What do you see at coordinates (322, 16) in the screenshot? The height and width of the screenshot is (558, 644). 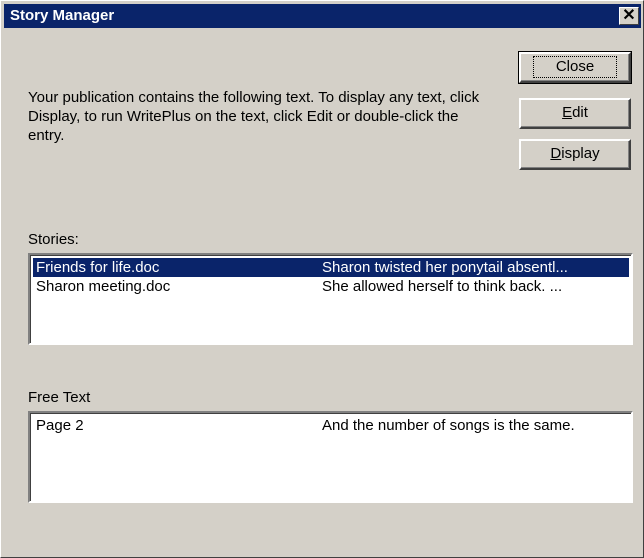 I see `title-bar: Story Manager ✕` at bounding box center [322, 16].